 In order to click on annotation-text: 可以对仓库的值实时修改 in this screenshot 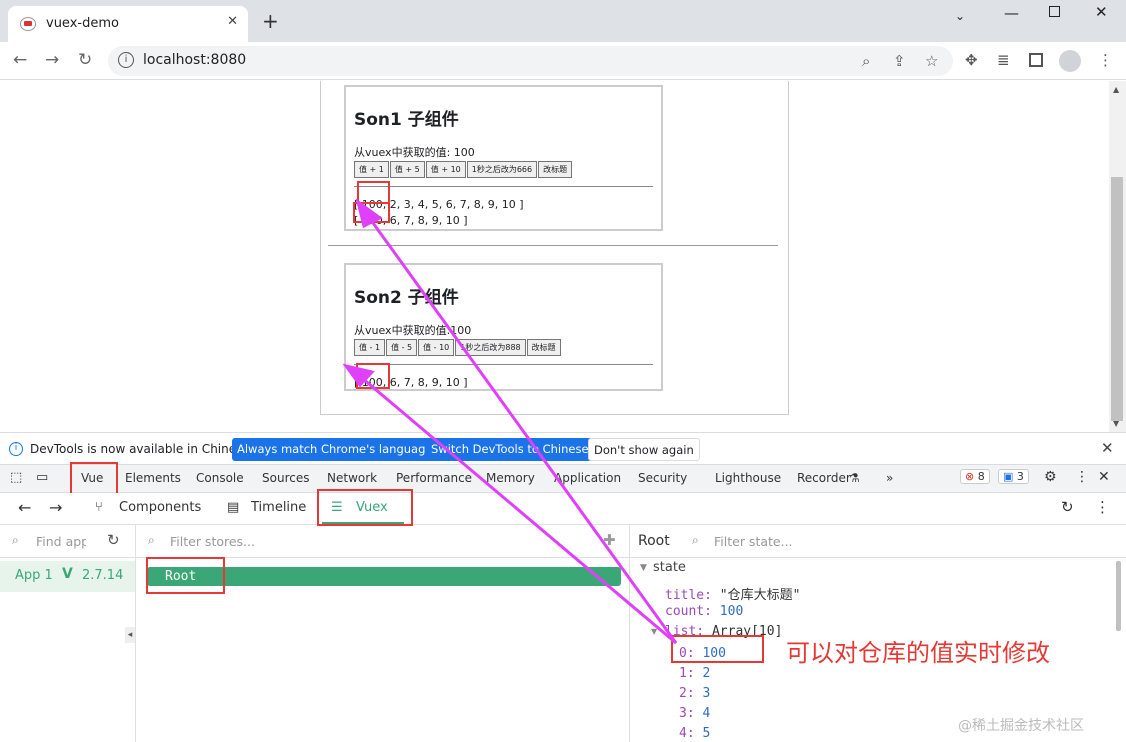, I will do `click(918, 653)`.